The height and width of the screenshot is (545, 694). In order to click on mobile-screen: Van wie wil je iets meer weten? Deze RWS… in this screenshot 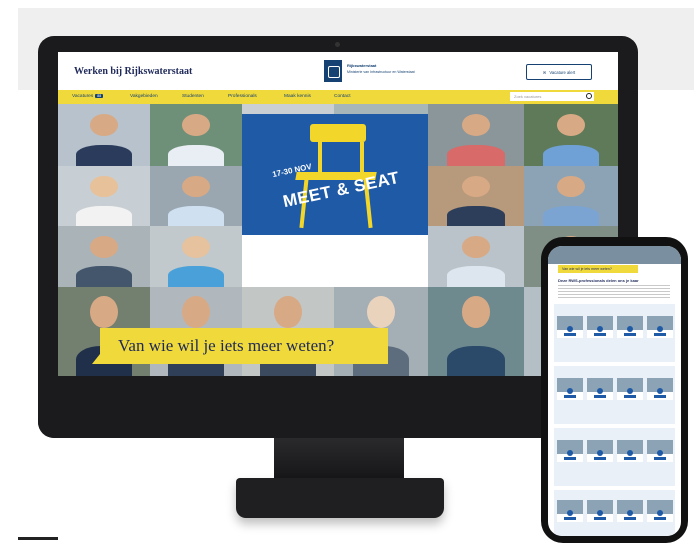, I will do `click(614, 391)`.